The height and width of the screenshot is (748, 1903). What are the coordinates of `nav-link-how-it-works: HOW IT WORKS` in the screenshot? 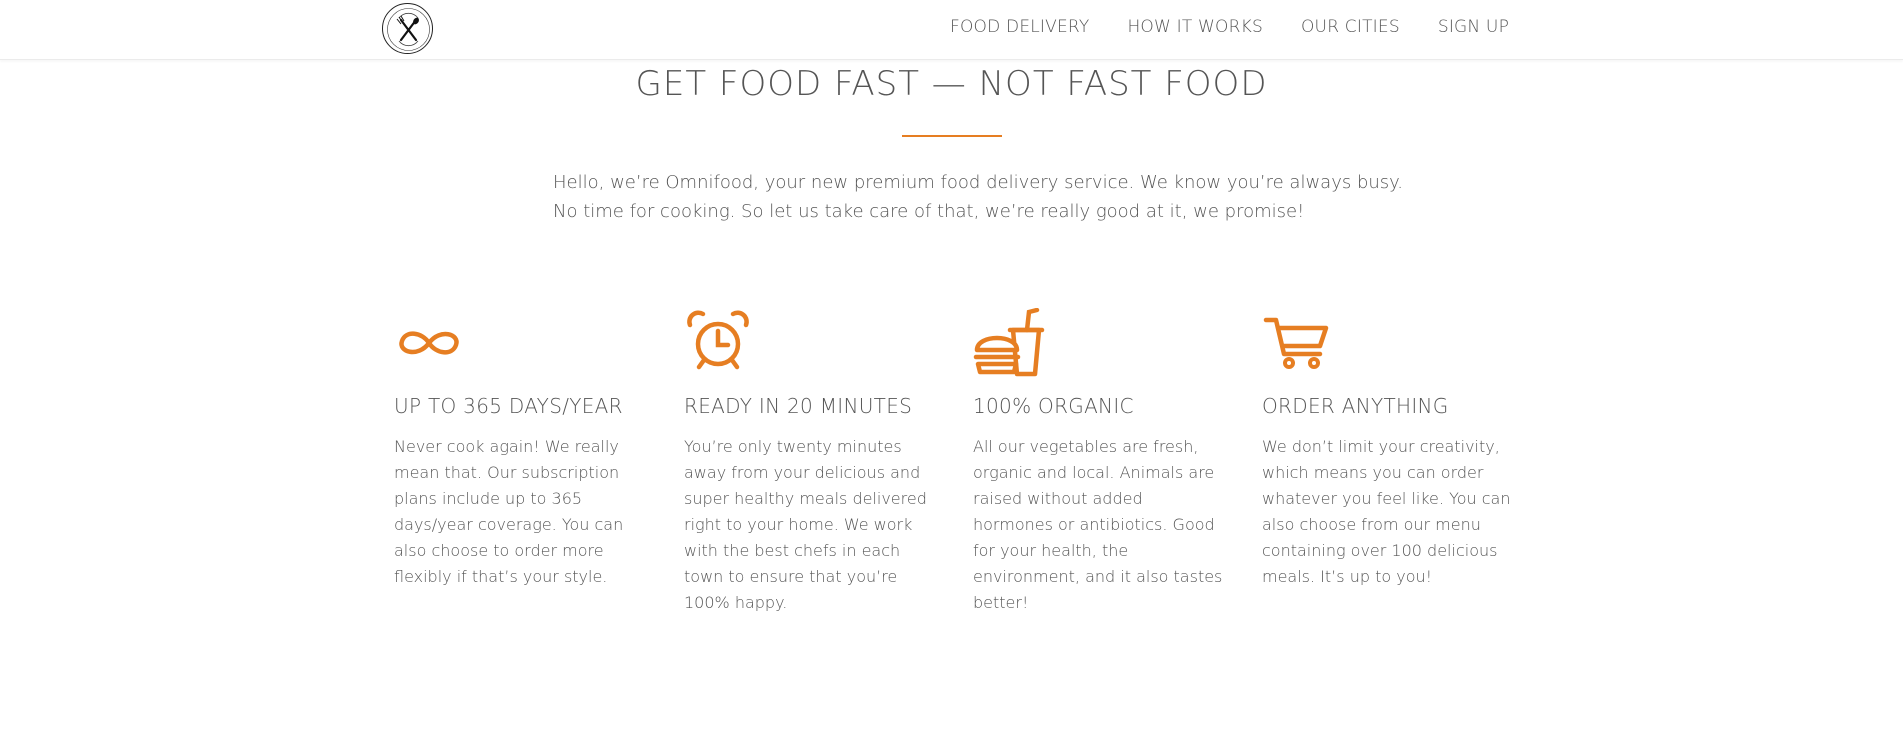 It's located at (1195, 27).